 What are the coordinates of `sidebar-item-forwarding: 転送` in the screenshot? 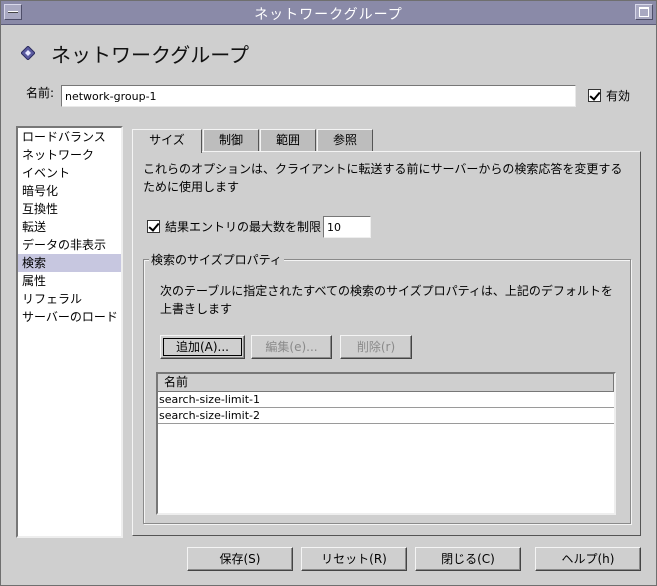 It's located at (69, 227).